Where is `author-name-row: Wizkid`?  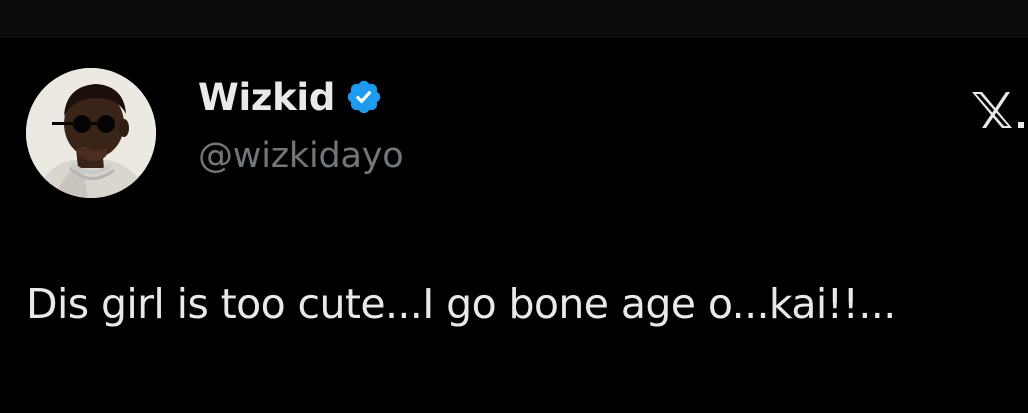 author-name-row: Wizkid is located at coordinates (290, 97).